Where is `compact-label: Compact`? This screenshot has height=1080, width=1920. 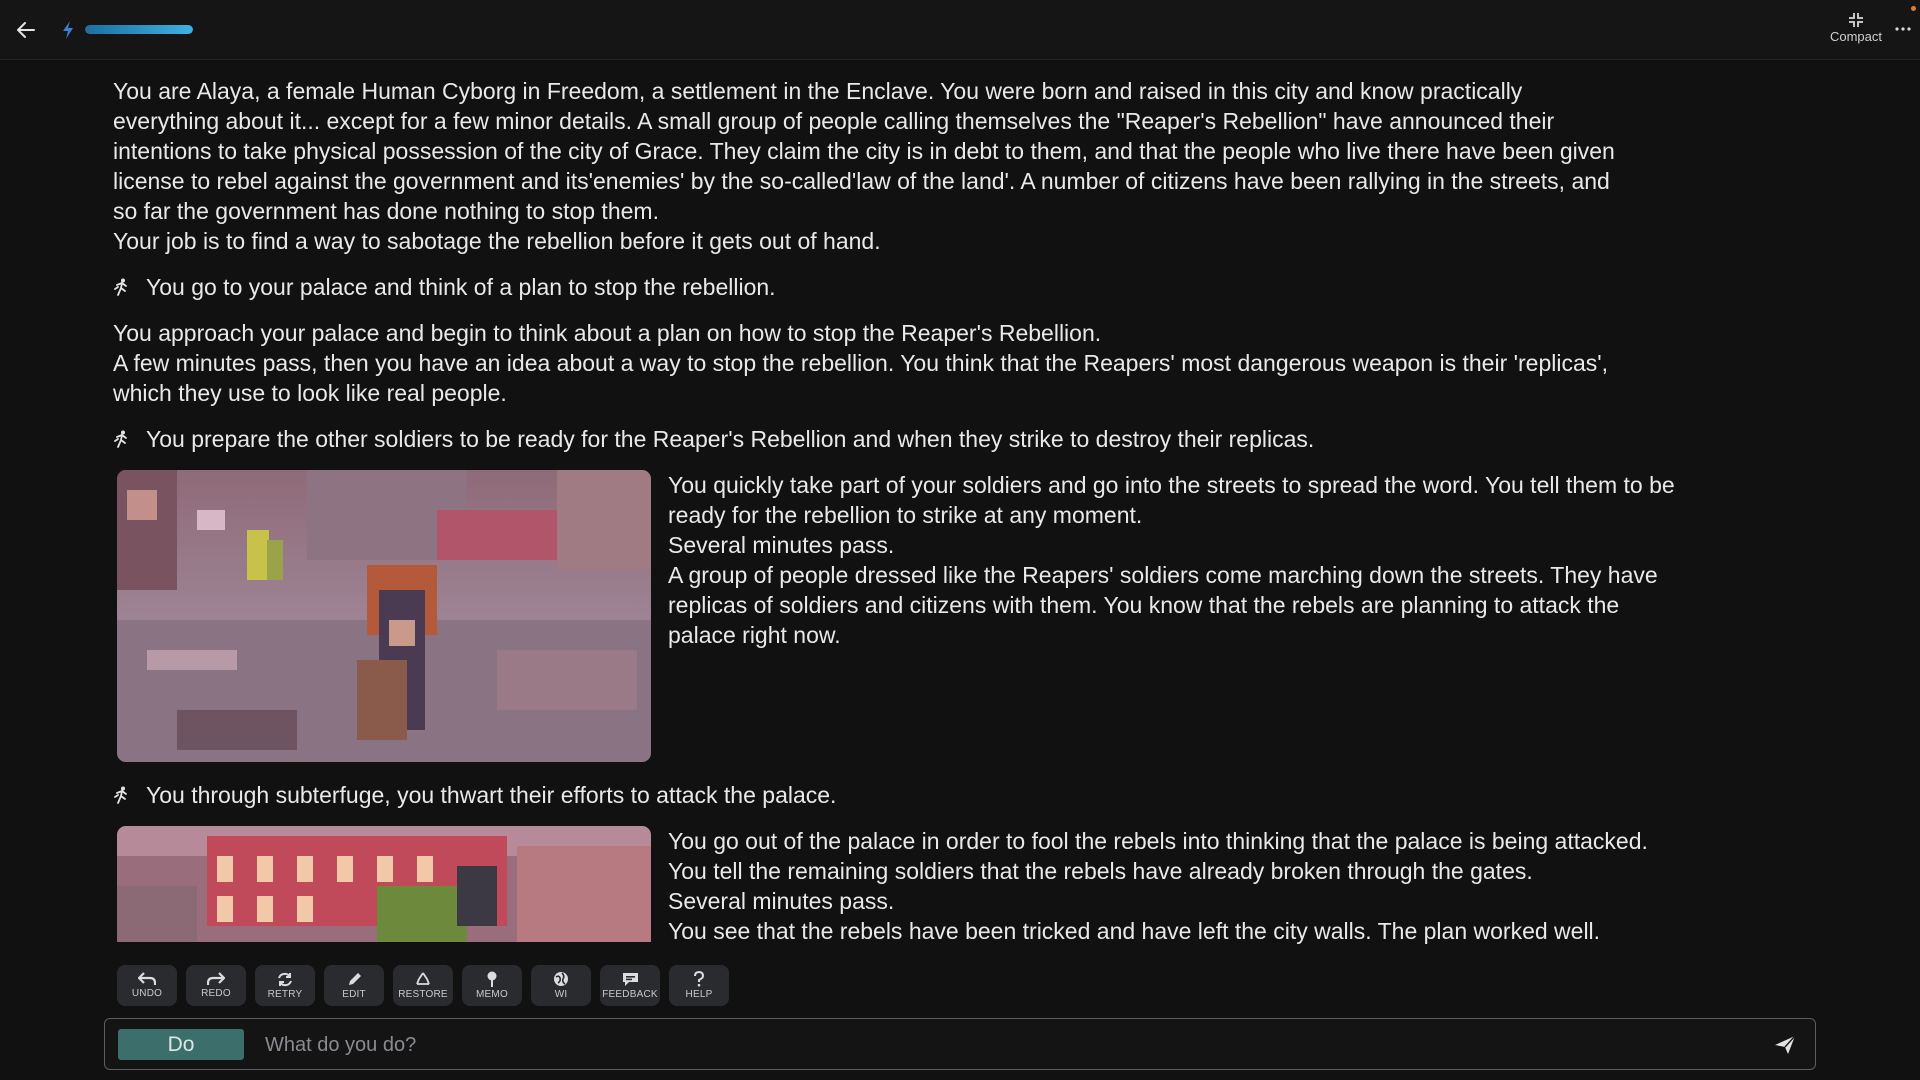 compact-label: Compact is located at coordinates (1856, 36).